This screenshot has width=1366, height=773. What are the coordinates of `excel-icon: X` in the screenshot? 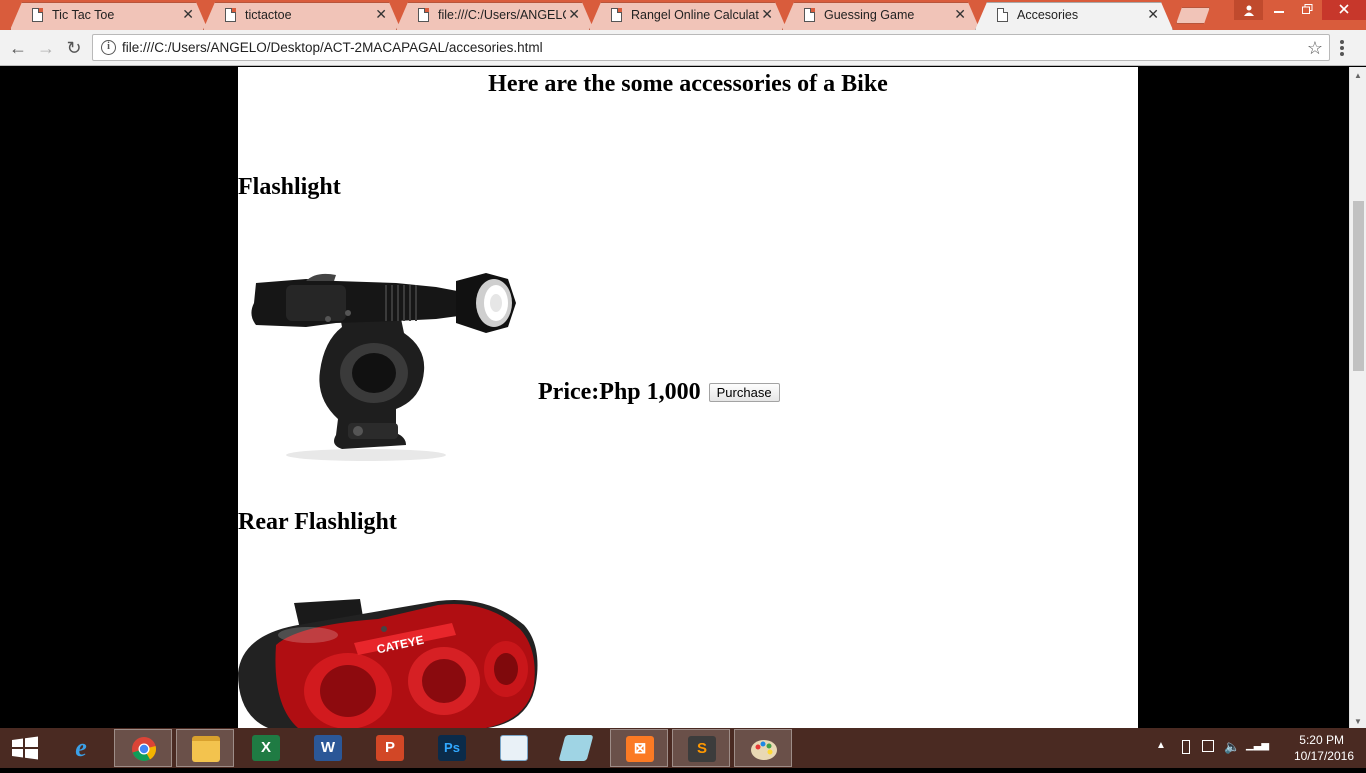 It's located at (266, 748).